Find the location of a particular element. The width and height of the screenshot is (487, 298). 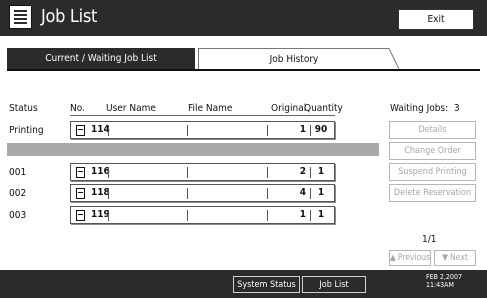

next-label: Next is located at coordinates (459, 258).